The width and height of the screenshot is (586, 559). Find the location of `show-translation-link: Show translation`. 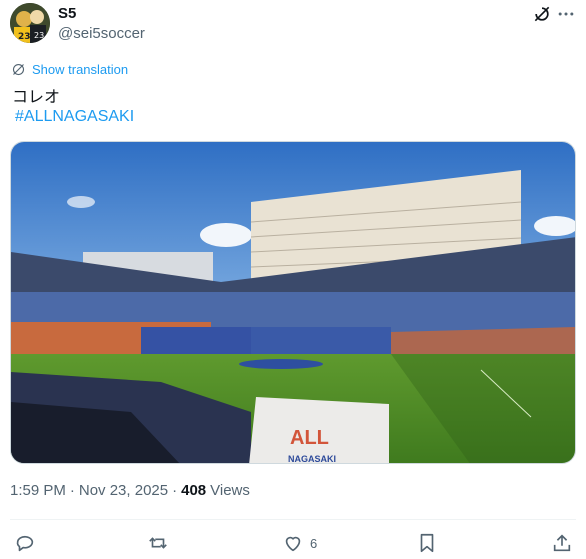

show-translation-link: Show translation is located at coordinates (69, 69).